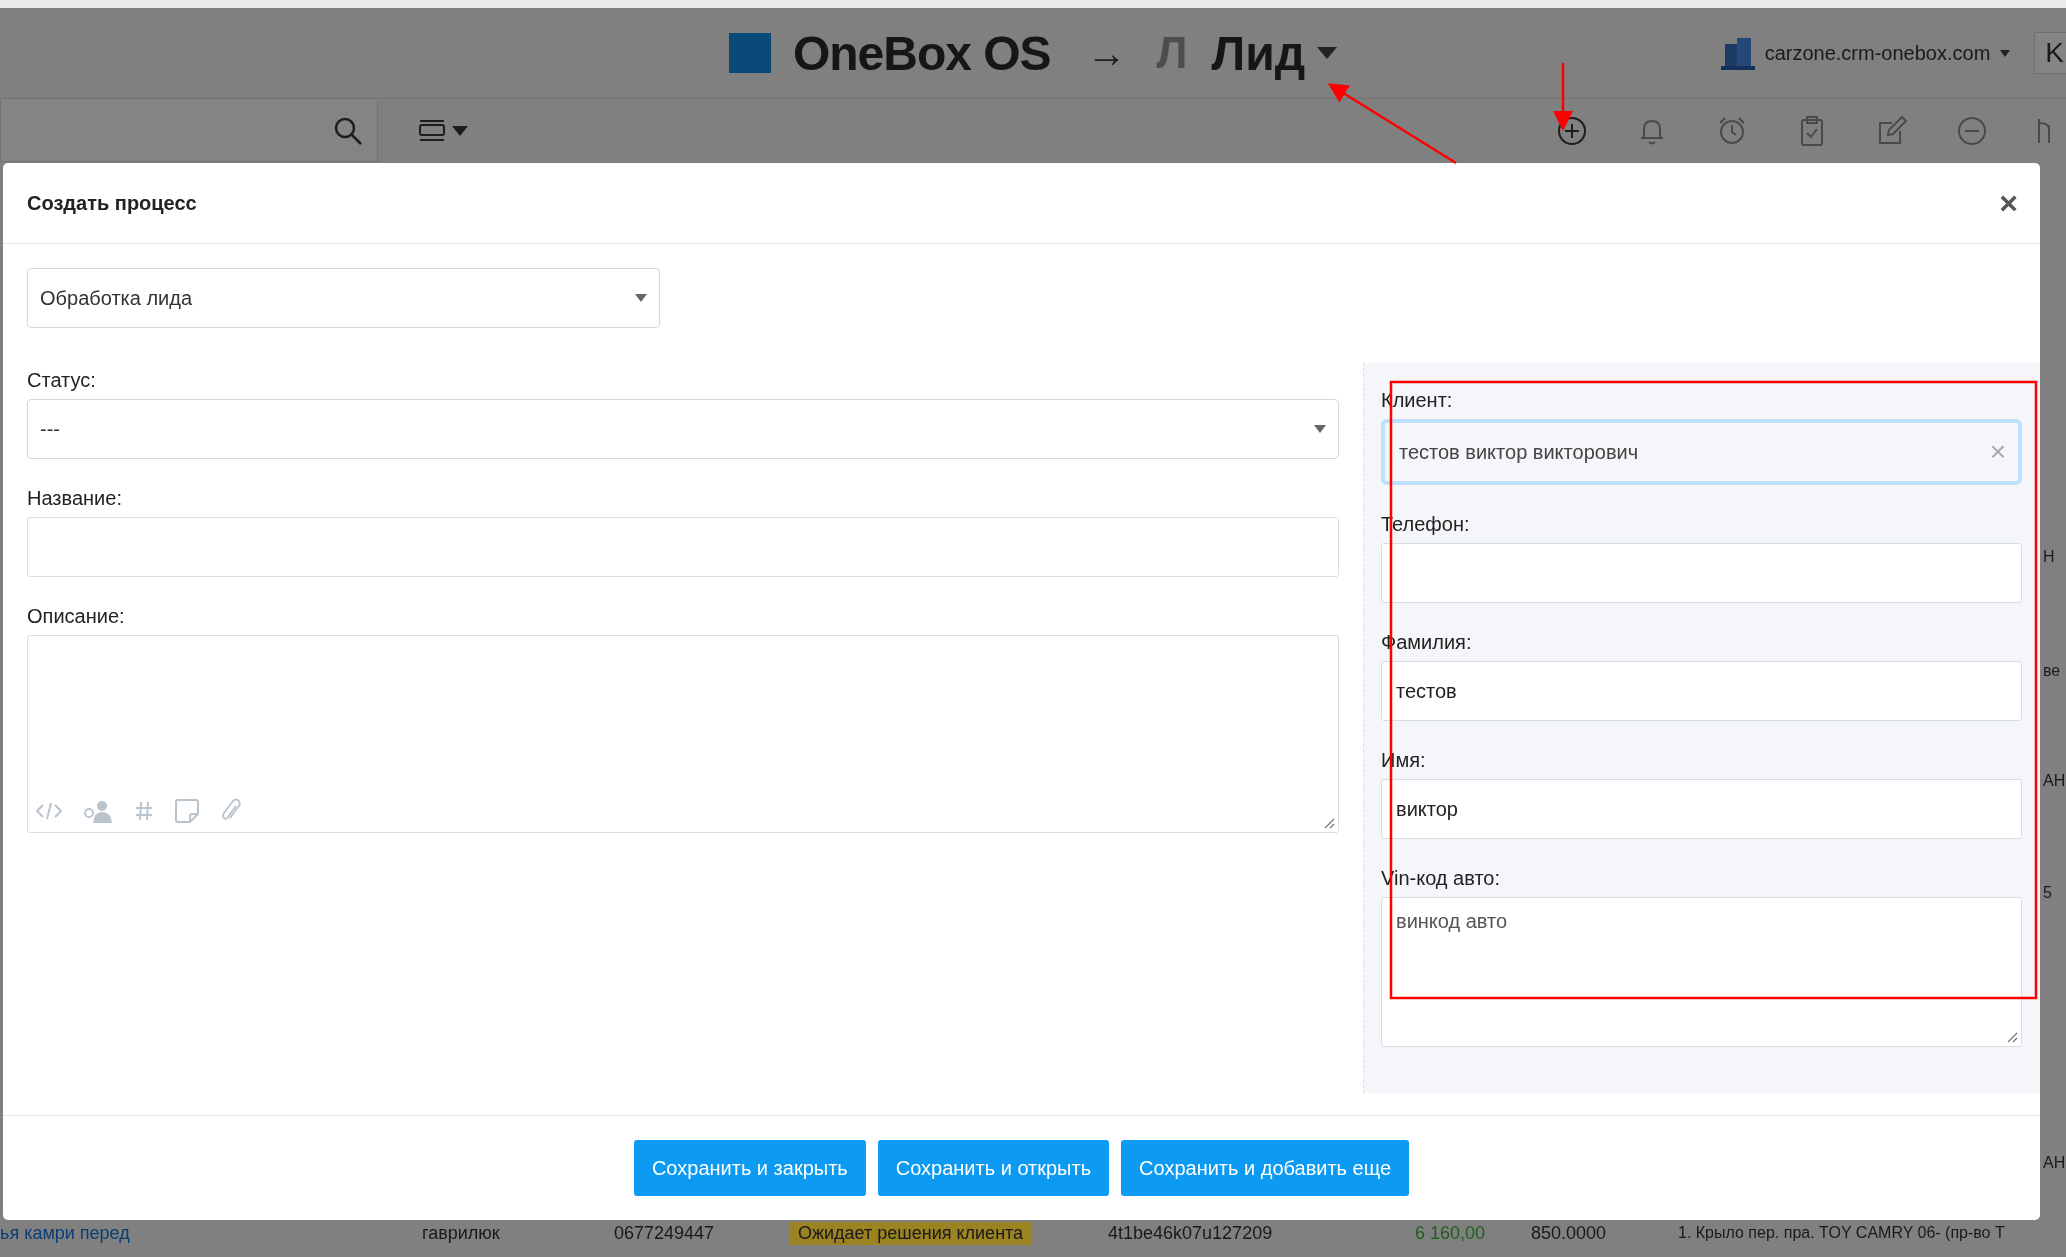 The width and height of the screenshot is (2066, 1257). I want to click on save-button: Сохранить и открыть, so click(993, 1168).